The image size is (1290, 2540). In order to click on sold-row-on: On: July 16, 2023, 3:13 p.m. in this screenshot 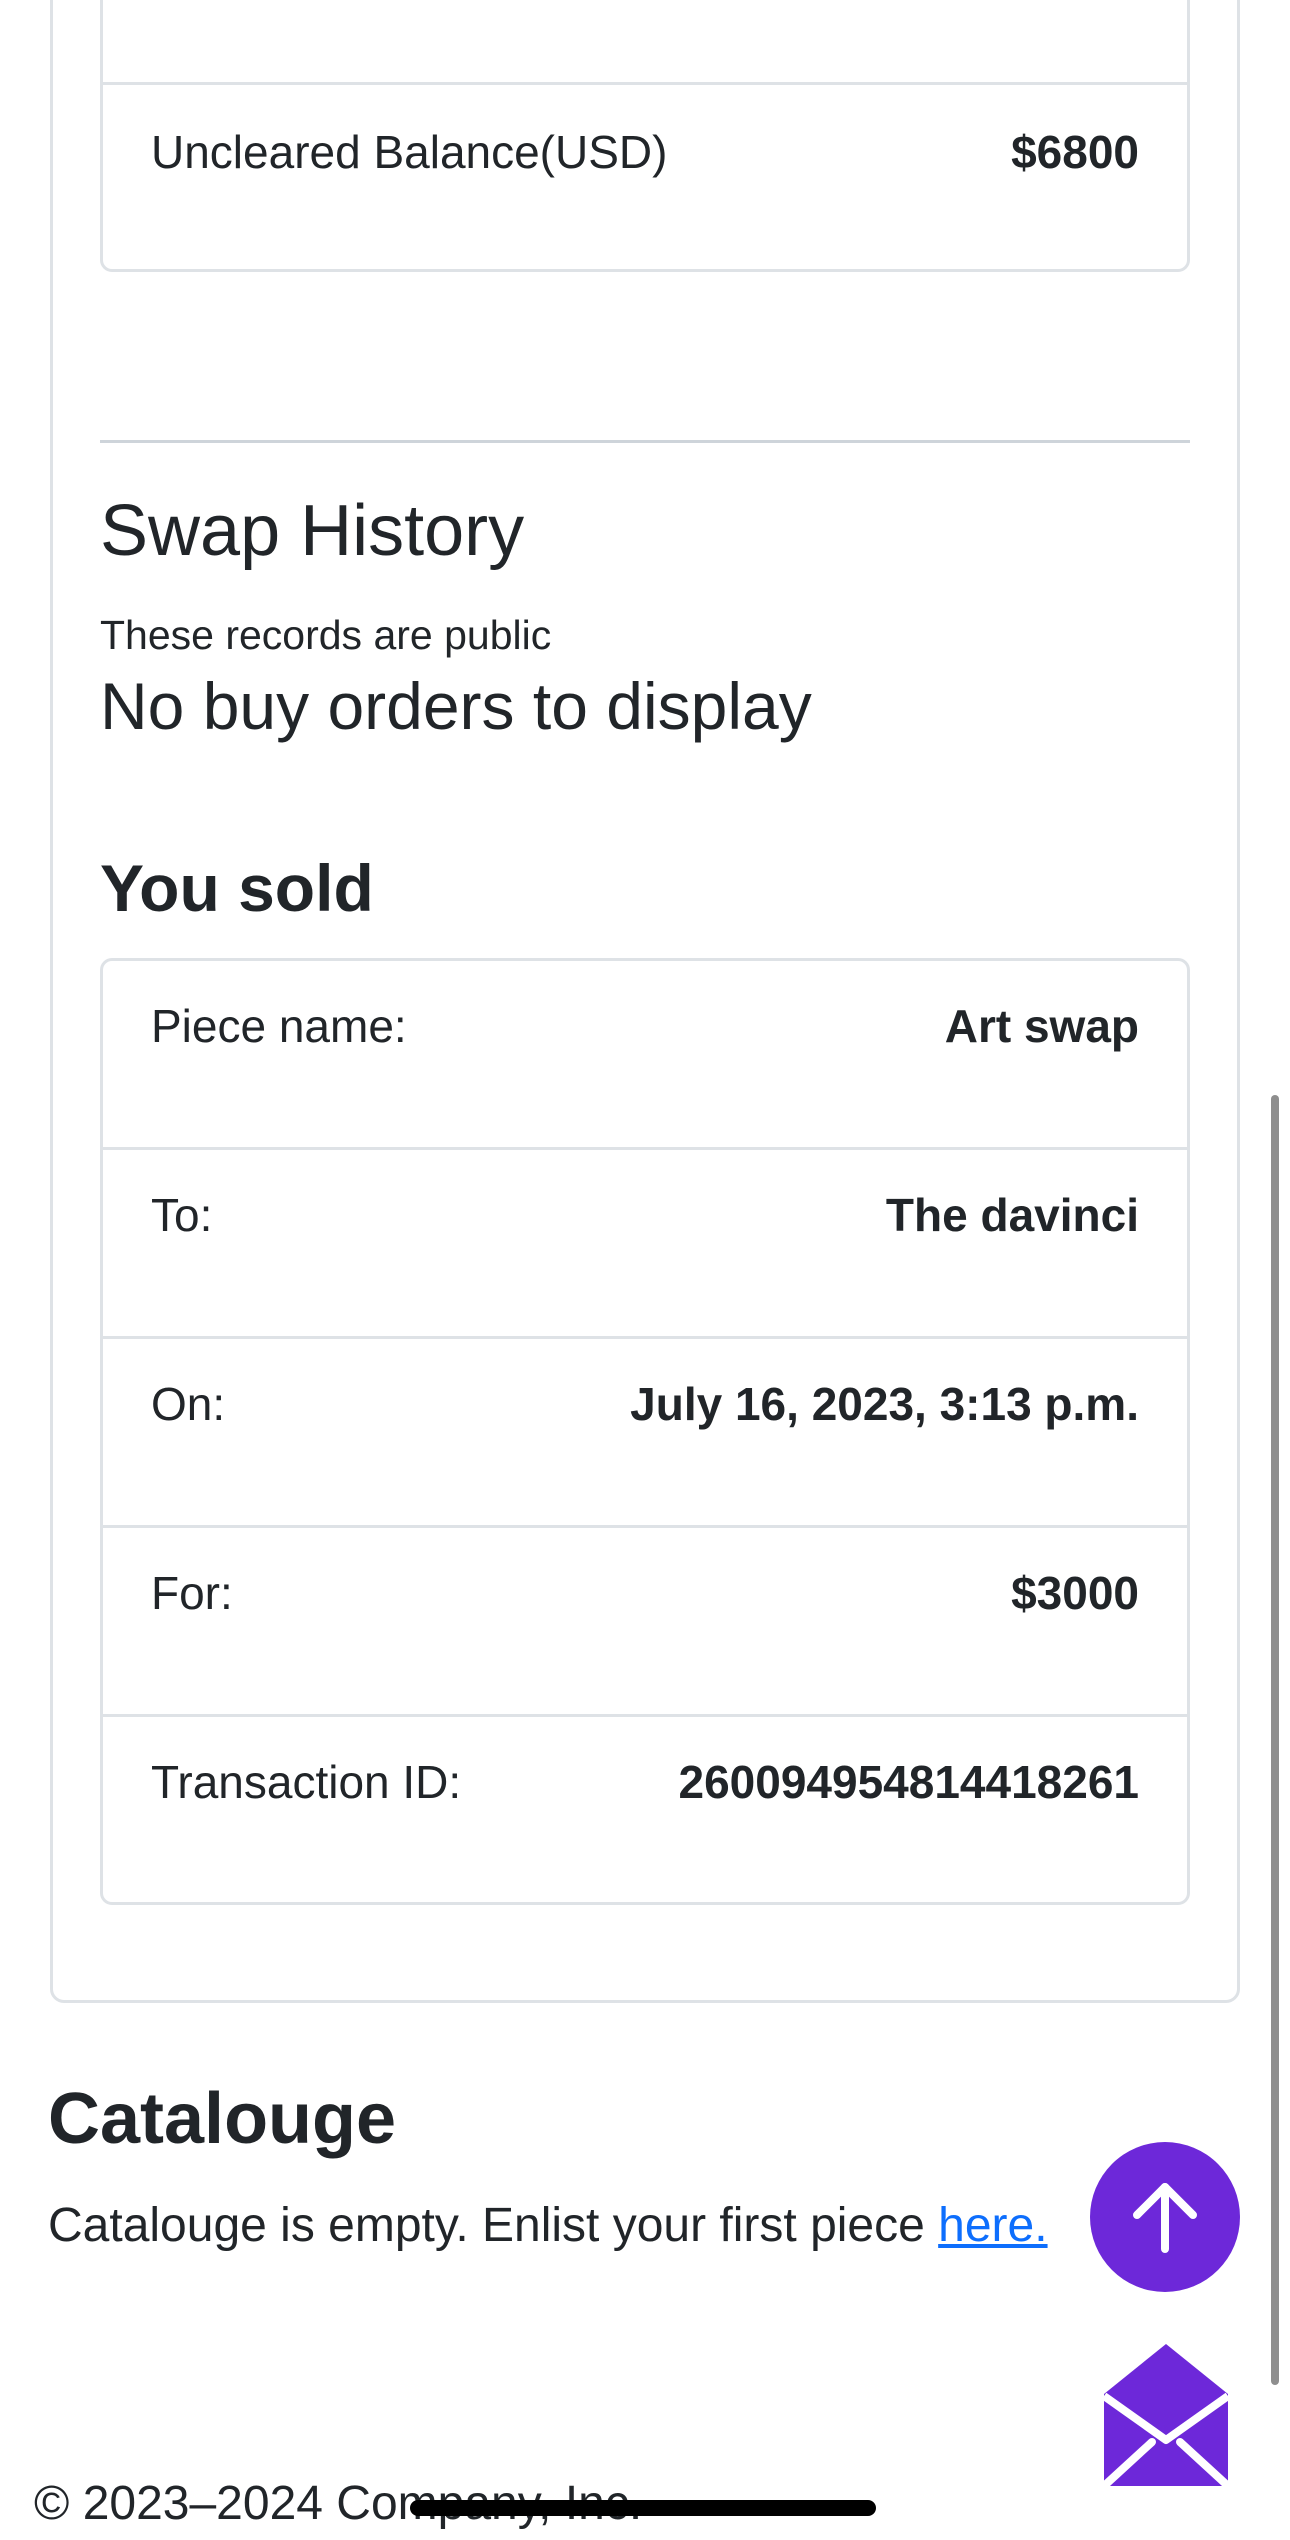, I will do `click(645, 1433)`.